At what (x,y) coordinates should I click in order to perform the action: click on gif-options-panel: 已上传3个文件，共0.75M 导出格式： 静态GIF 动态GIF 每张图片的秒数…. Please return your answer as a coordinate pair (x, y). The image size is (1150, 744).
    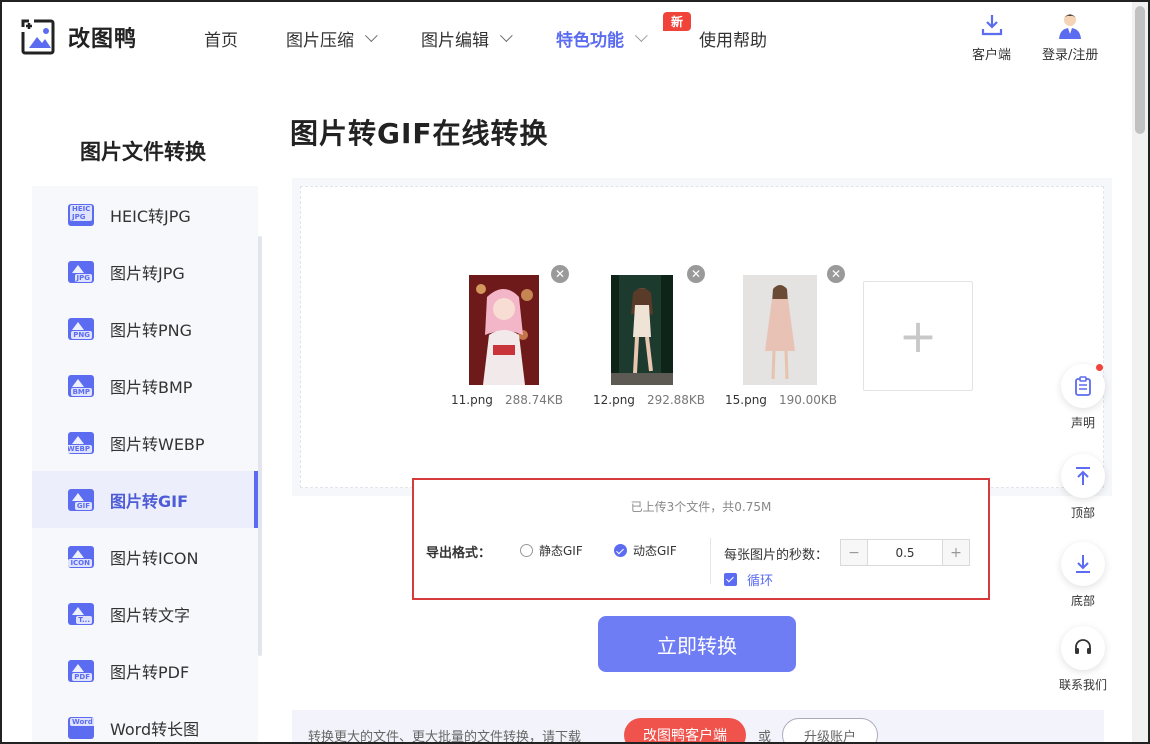
    Looking at the image, I should click on (701, 539).